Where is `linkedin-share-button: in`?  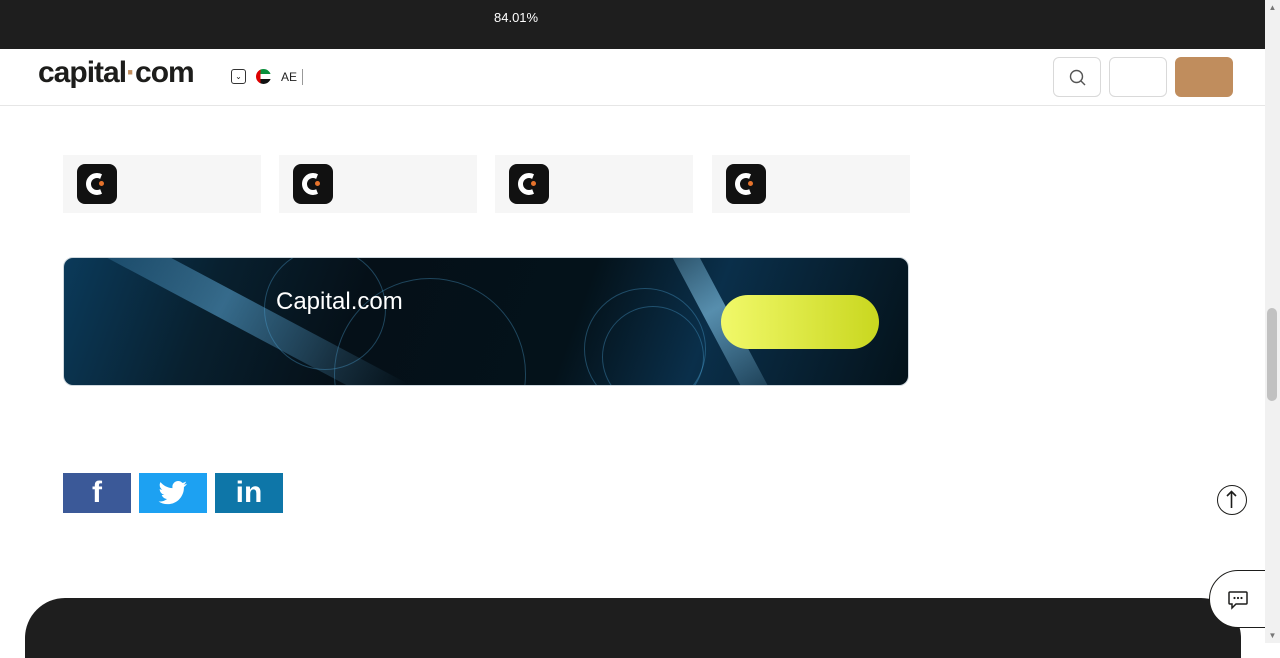 linkedin-share-button: in is located at coordinates (249, 493).